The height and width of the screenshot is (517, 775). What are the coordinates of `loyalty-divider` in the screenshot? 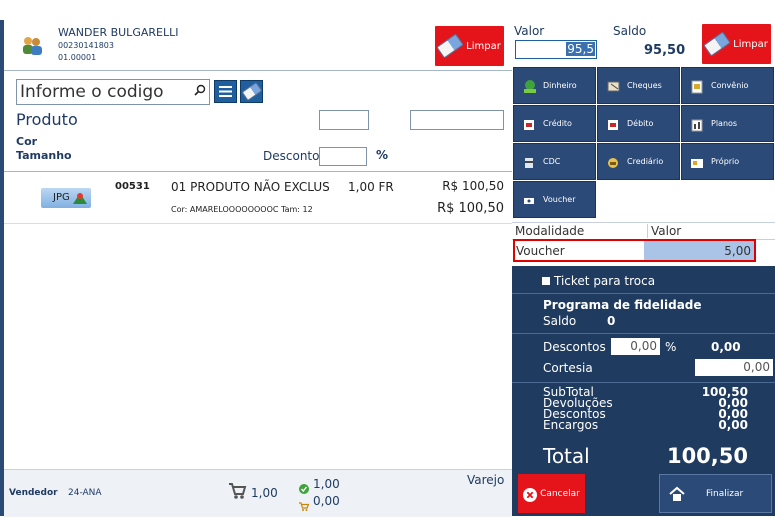 It's located at (643, 333).